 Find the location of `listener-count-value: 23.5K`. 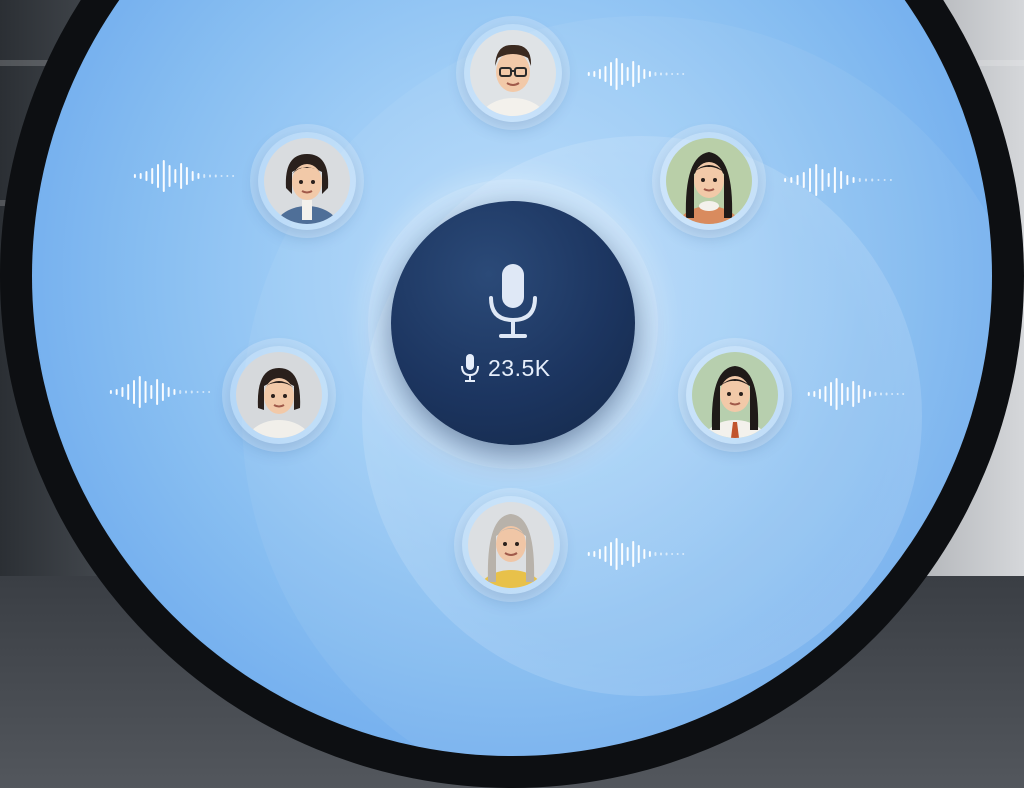

listener-count-value: 23.5K is located at coordinates (519, 367).